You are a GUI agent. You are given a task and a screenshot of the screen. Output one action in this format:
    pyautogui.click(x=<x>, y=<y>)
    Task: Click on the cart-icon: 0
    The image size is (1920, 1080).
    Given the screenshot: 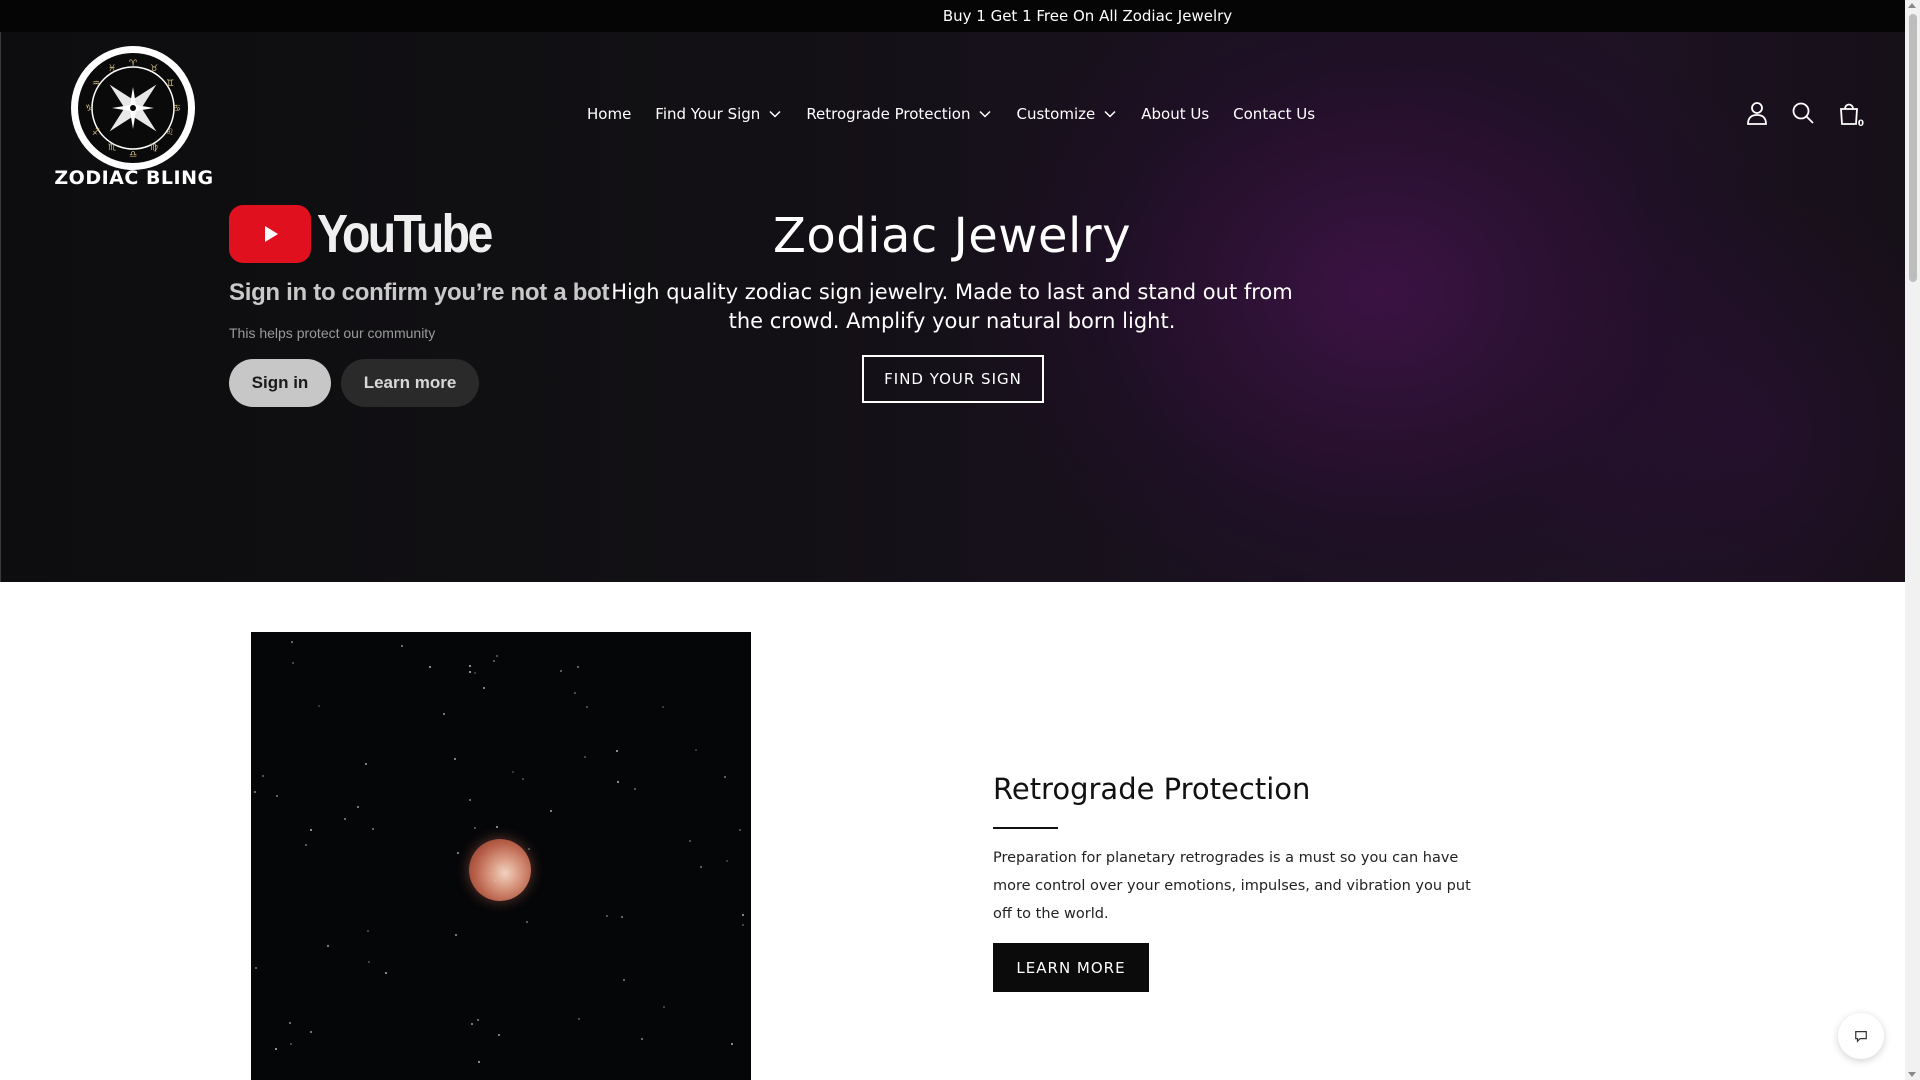 What is the action you would take?
    pyautogui.click(x=1850, y=114)
    